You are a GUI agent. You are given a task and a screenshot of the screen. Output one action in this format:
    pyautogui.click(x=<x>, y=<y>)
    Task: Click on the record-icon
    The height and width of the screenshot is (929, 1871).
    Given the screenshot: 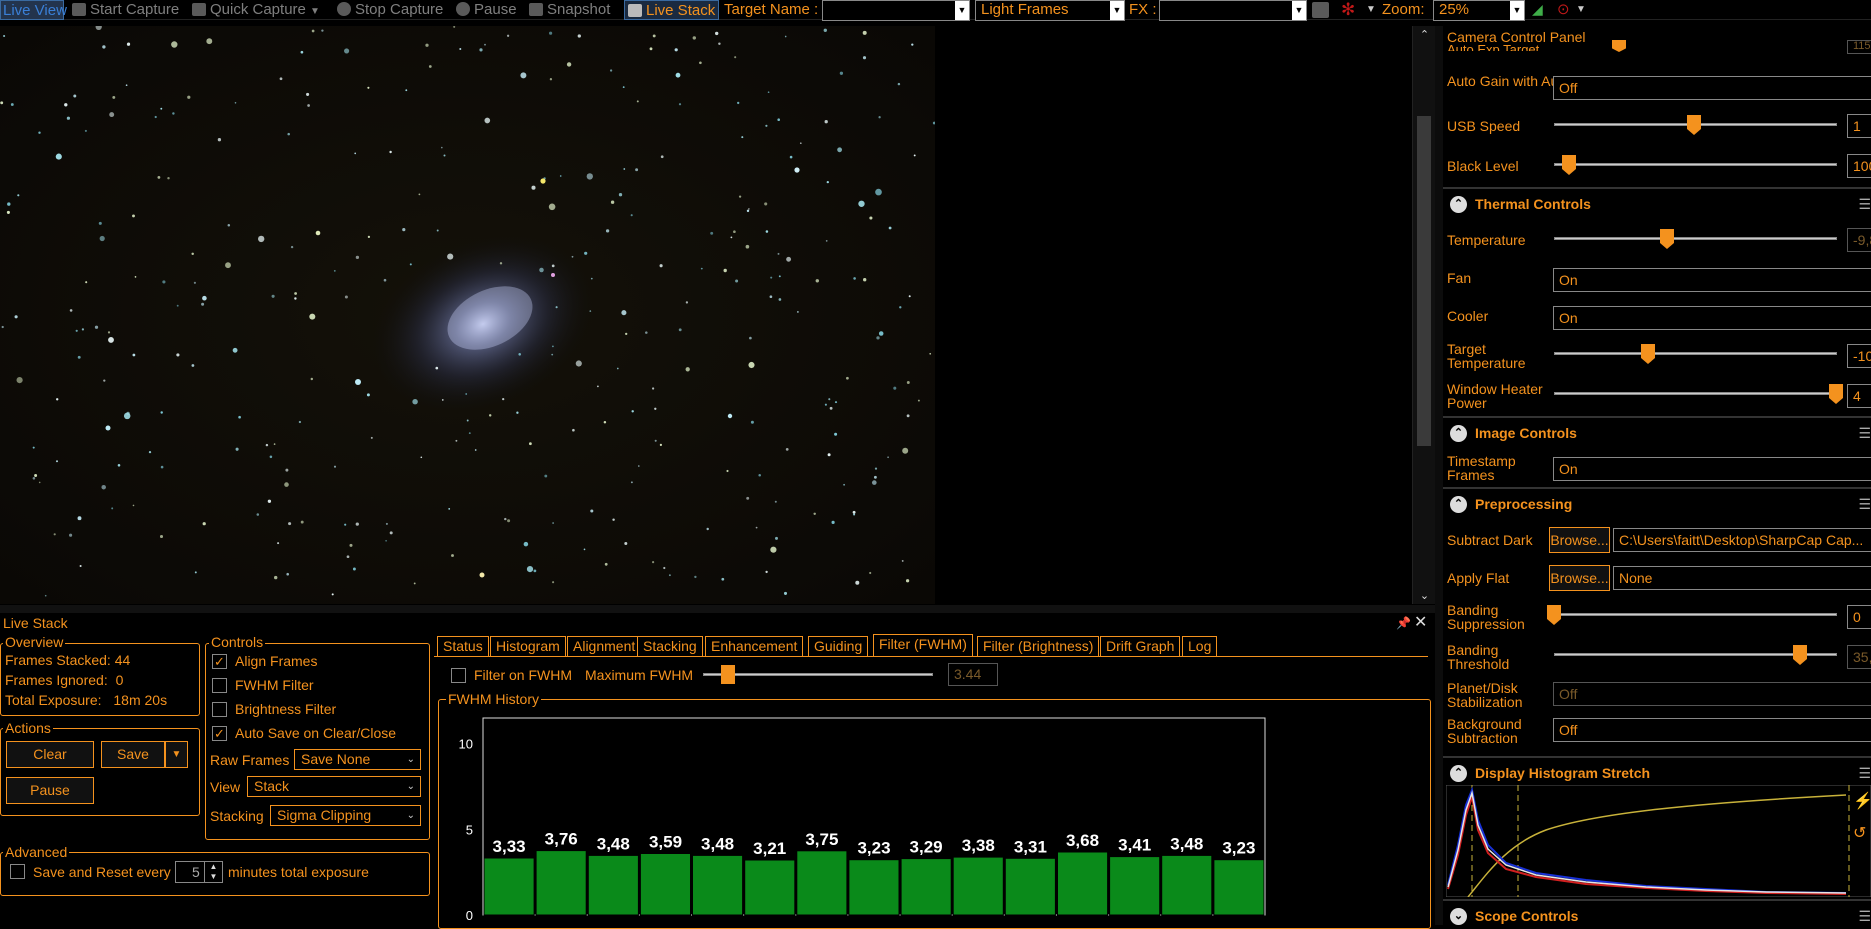 What is the action you would take?
    pyautogui.click(x=1322, y=12)
    